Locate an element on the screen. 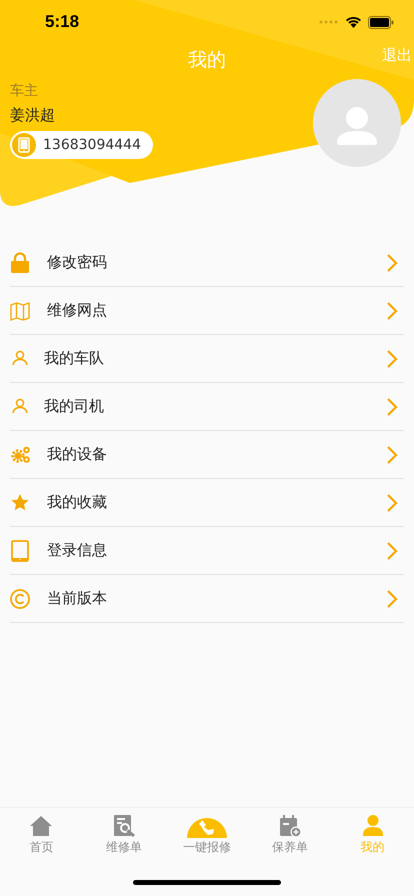  battery-icon is located at coordinates (381, 22).